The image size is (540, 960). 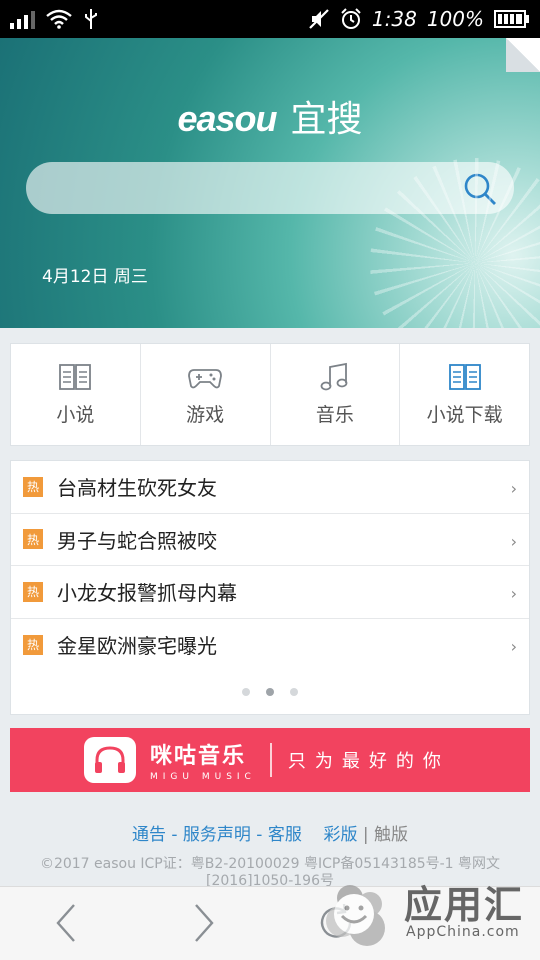 What do you see at coordinates (270, 540) in the screenshot?
I see `list-item: 热 男子与蛇合照被咬 ›` at bounding box center [270, 540].